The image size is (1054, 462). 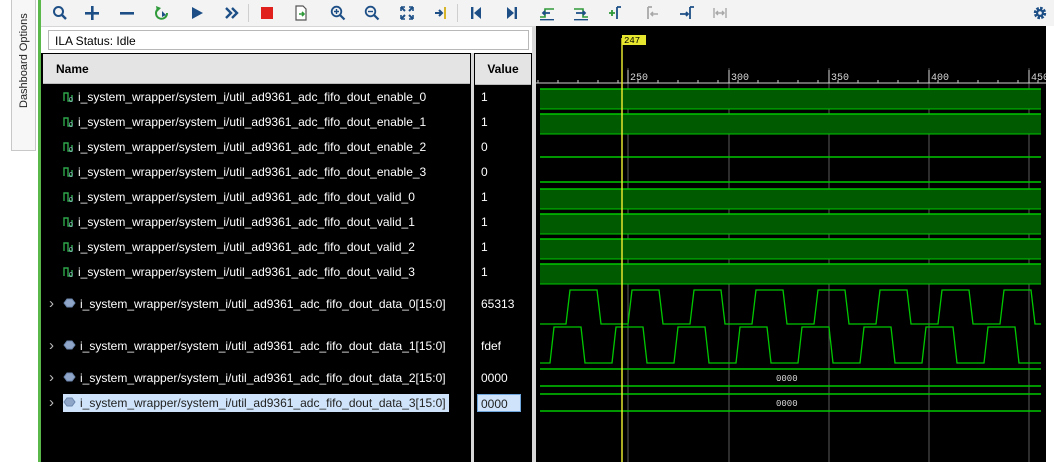 I want to click on go-to-cursor-icon, so click(x=441, y=13).